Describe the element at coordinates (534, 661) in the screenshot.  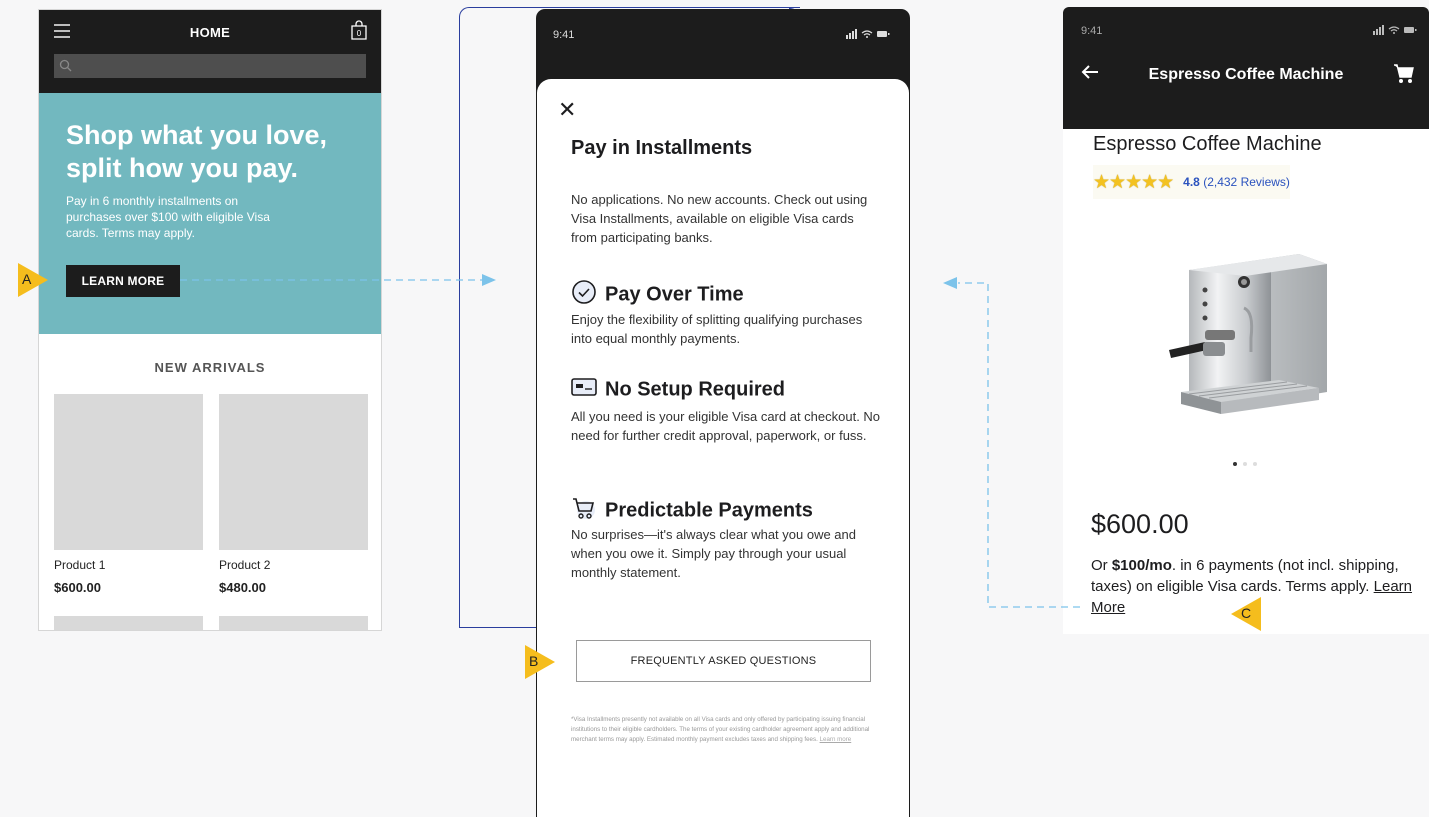
I see `callout-label: B` at that location.